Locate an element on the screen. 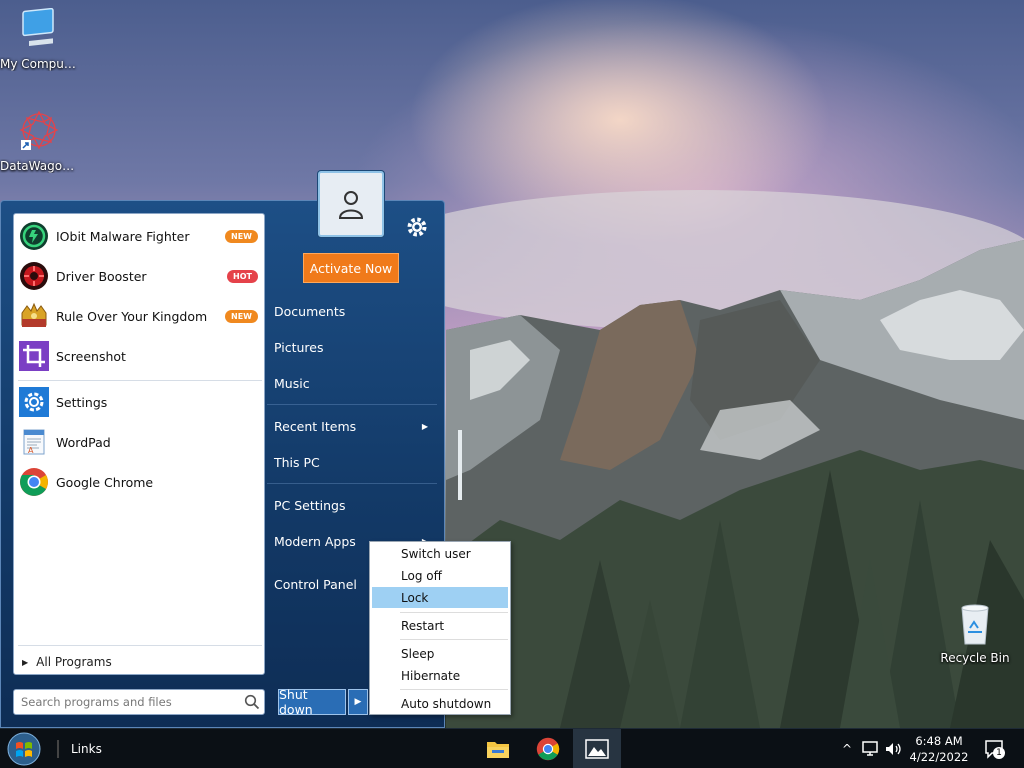  datawagon-shortcut-icon is located at coordinates (39, 130).